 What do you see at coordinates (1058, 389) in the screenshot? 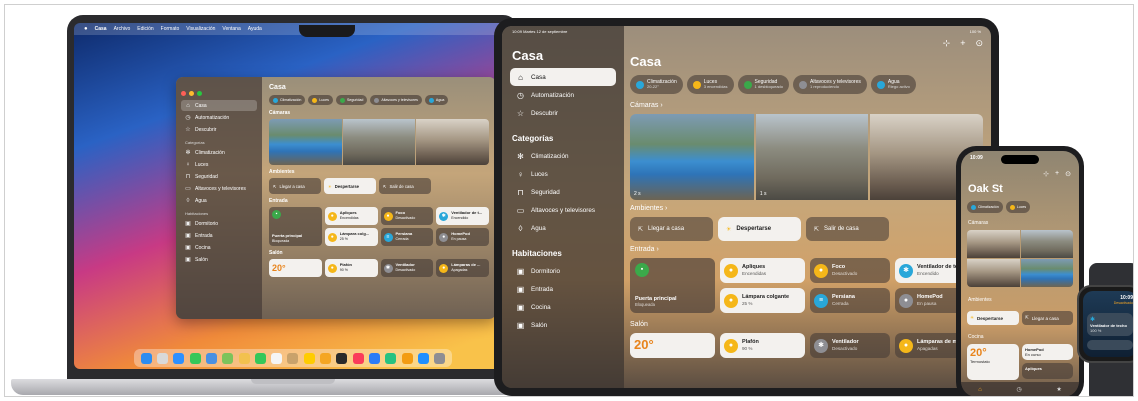
I see `tab-star-icon: ★` at bounding box center [1058, 389].